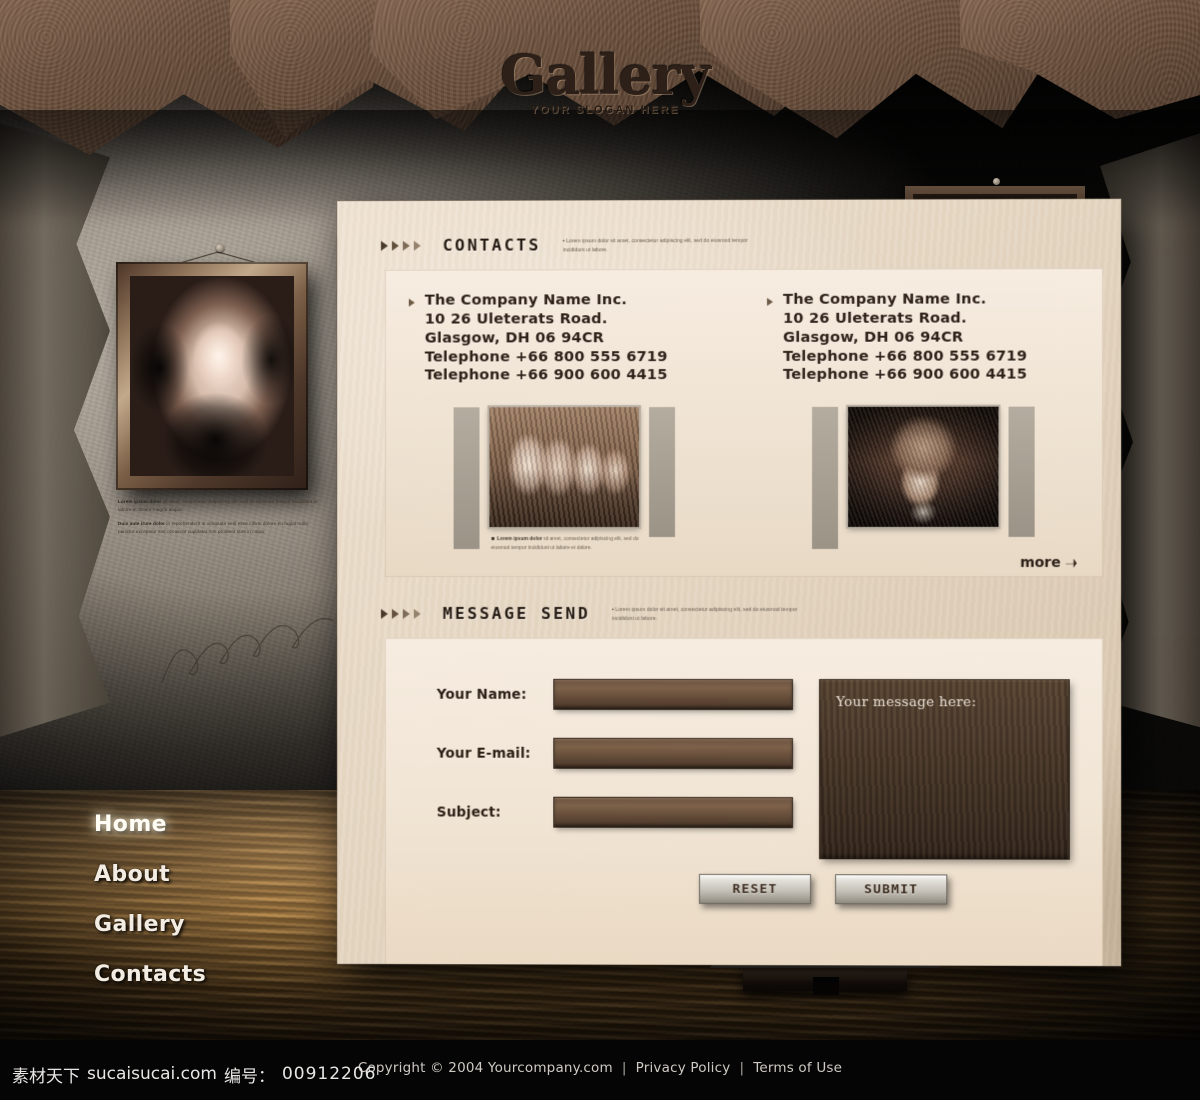 The image size is (1200, 1100). Describe the element at coordinates (905, 374) in the screenshot. I see `contact-phone2-2: Telephone +66 900 600 4415` at that location.